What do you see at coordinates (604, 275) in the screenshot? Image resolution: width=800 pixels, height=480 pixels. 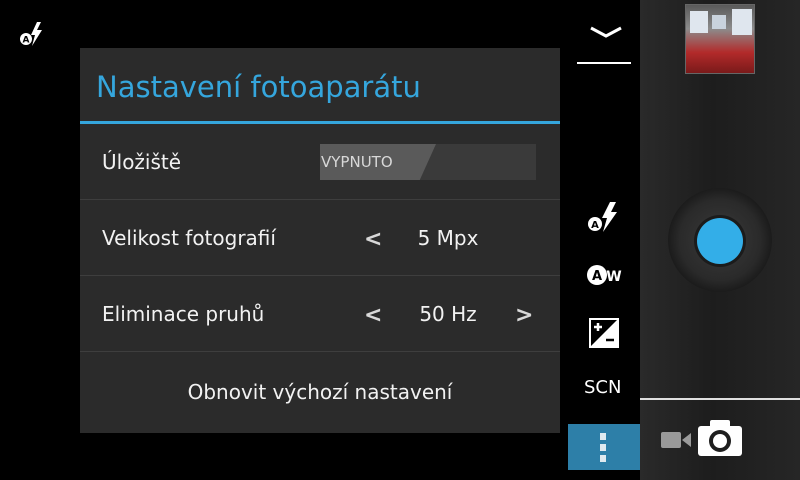 I see `white-balance-auto-icon: A W` at bounding box center [604, 275].